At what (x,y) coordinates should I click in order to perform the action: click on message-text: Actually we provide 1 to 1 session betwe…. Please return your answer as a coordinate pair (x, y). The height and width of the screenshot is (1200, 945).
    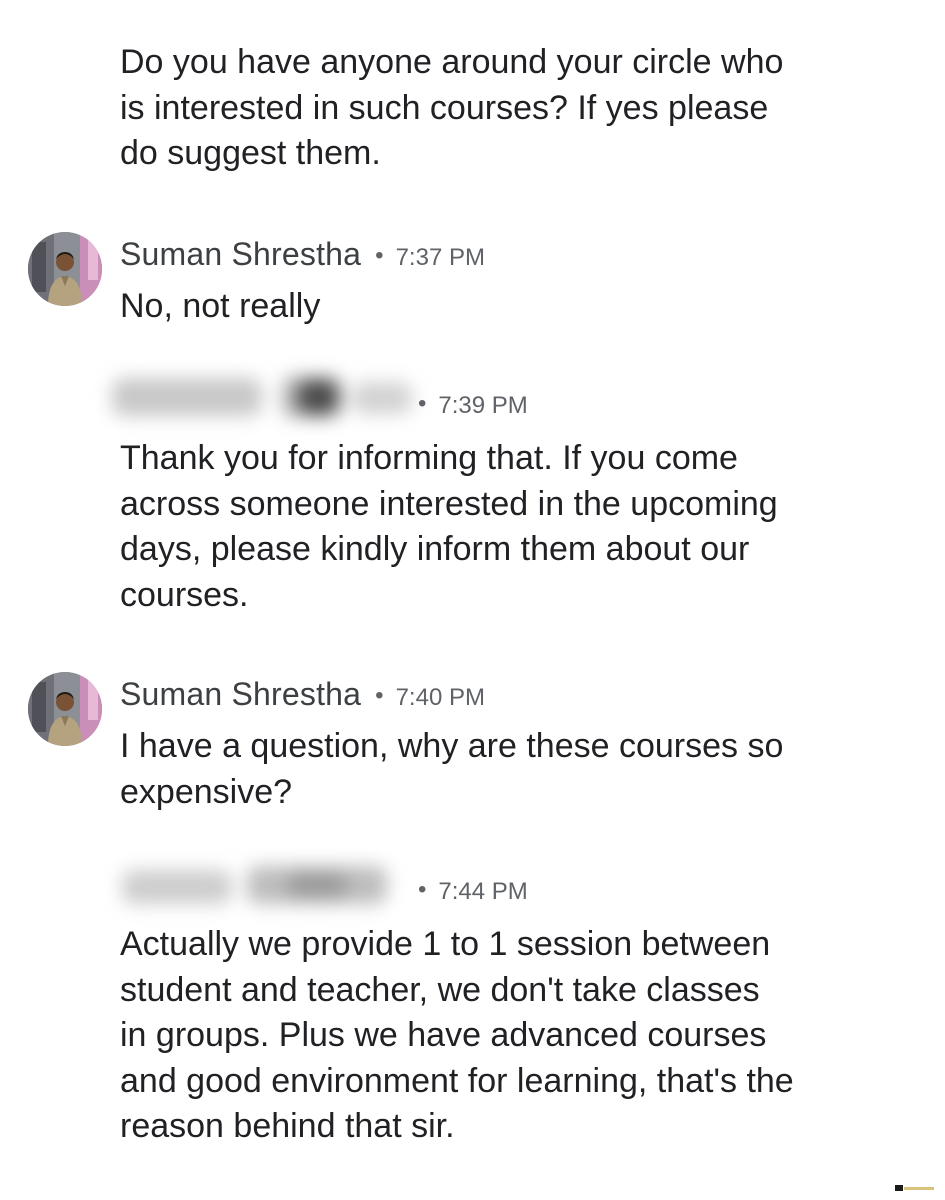
    Looking at the image, I should click on (457, 1035).